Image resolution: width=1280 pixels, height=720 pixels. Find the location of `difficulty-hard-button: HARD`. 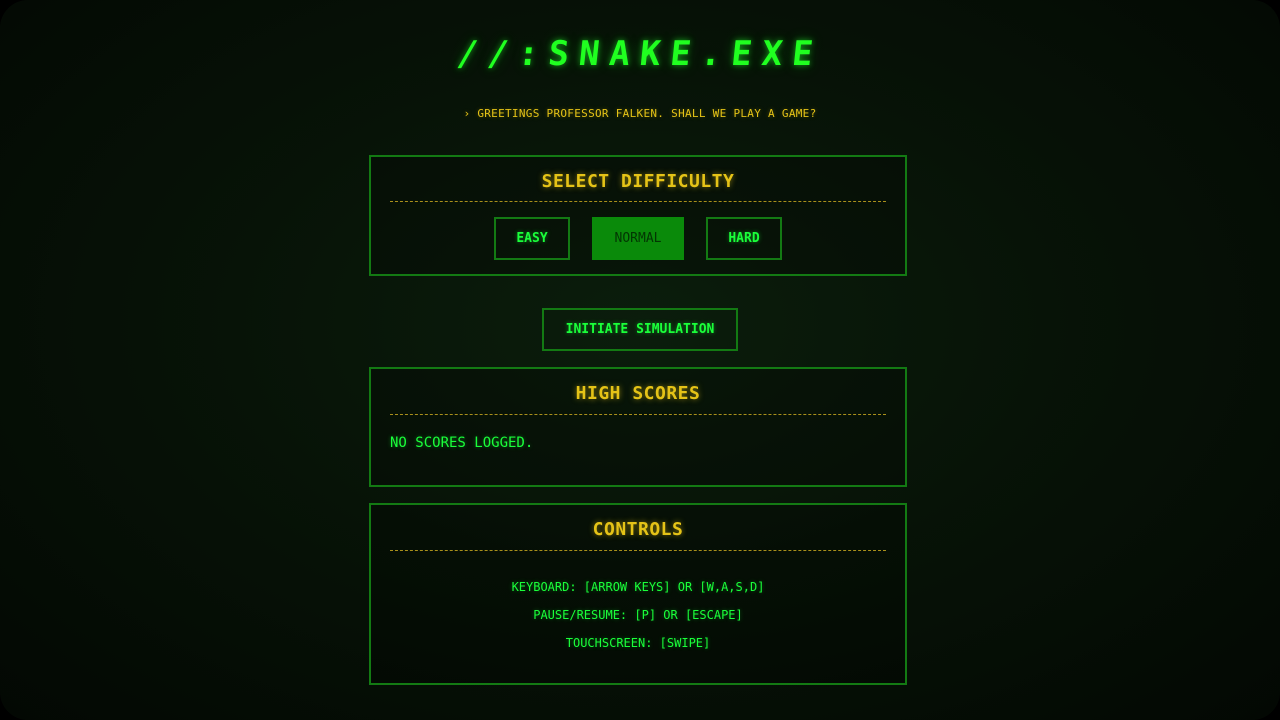

difficulty-hard-button: HARD is located at coordinates (744, 238).